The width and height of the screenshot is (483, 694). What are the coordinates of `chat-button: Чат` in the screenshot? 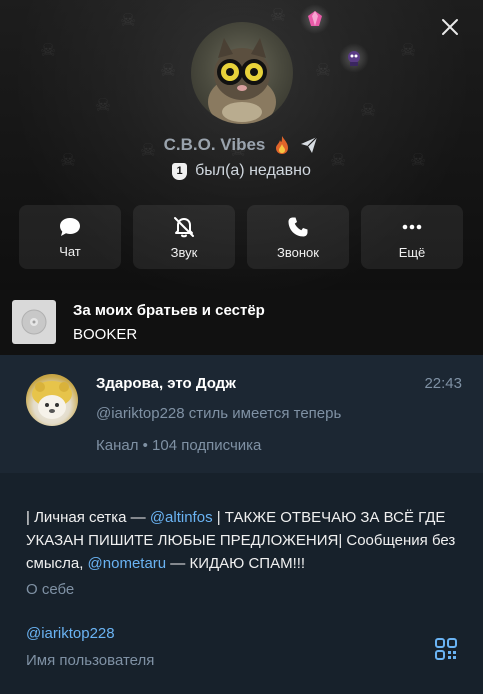 It's located at (70, 237).